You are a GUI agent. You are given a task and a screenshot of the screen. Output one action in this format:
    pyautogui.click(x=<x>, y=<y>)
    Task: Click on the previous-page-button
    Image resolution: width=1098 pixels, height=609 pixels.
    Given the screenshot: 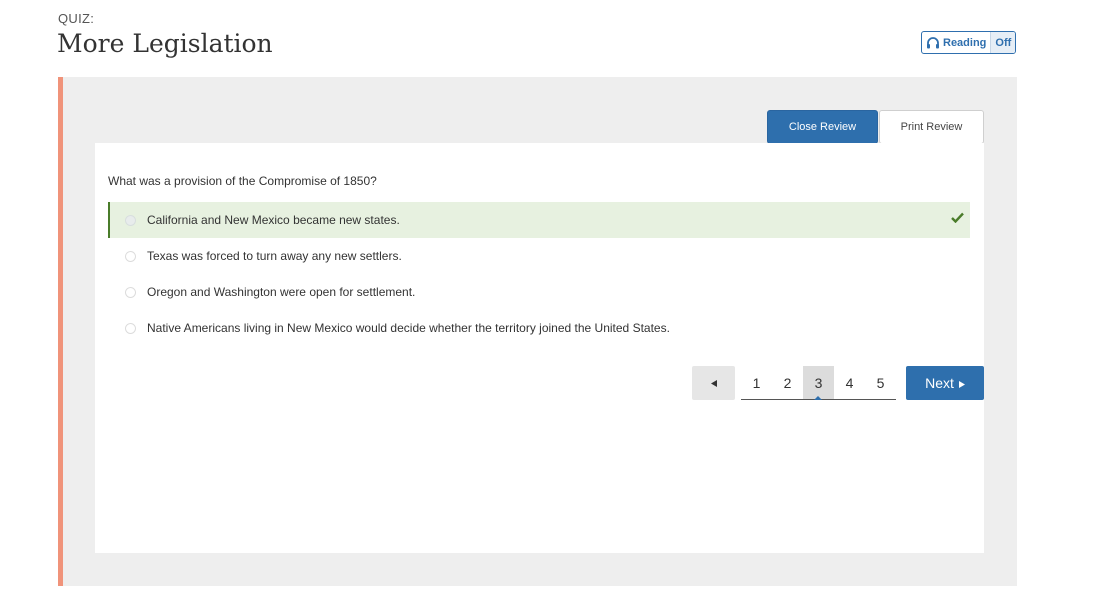 What is the action you would take?
    pyautogui.click(x=713, y=383)
    